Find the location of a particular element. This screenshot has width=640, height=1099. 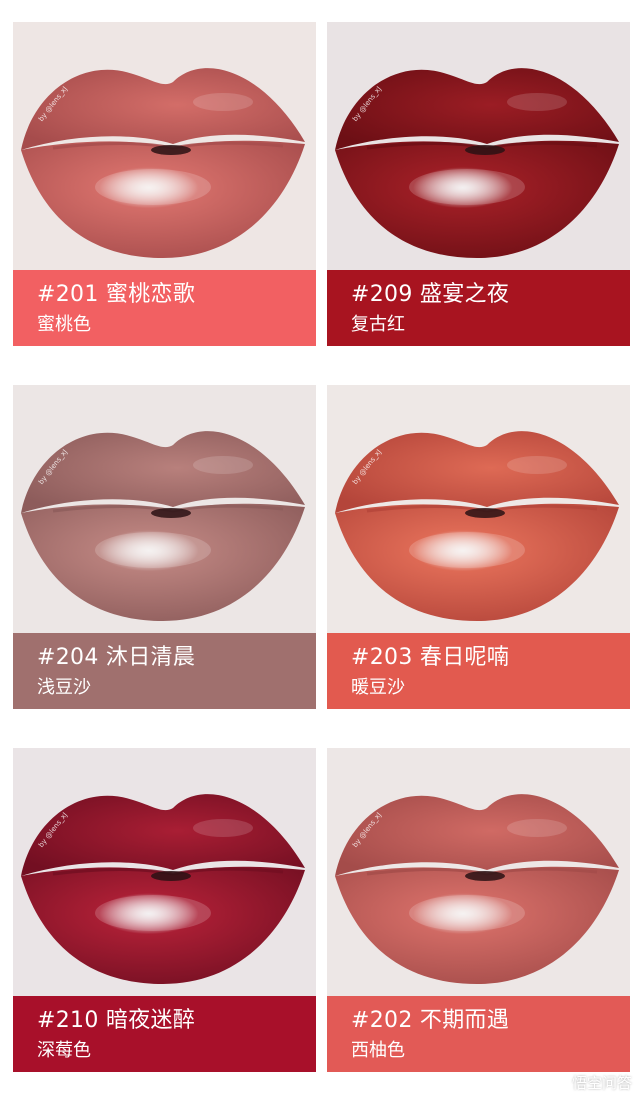

shade-name: #210 暗夜迷醉 is located at coordinates (116, 1020).